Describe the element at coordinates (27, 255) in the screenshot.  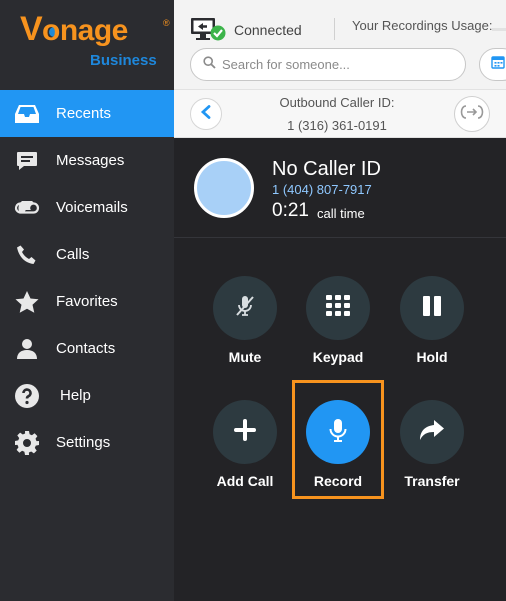
I see `phone-icon` at that location.